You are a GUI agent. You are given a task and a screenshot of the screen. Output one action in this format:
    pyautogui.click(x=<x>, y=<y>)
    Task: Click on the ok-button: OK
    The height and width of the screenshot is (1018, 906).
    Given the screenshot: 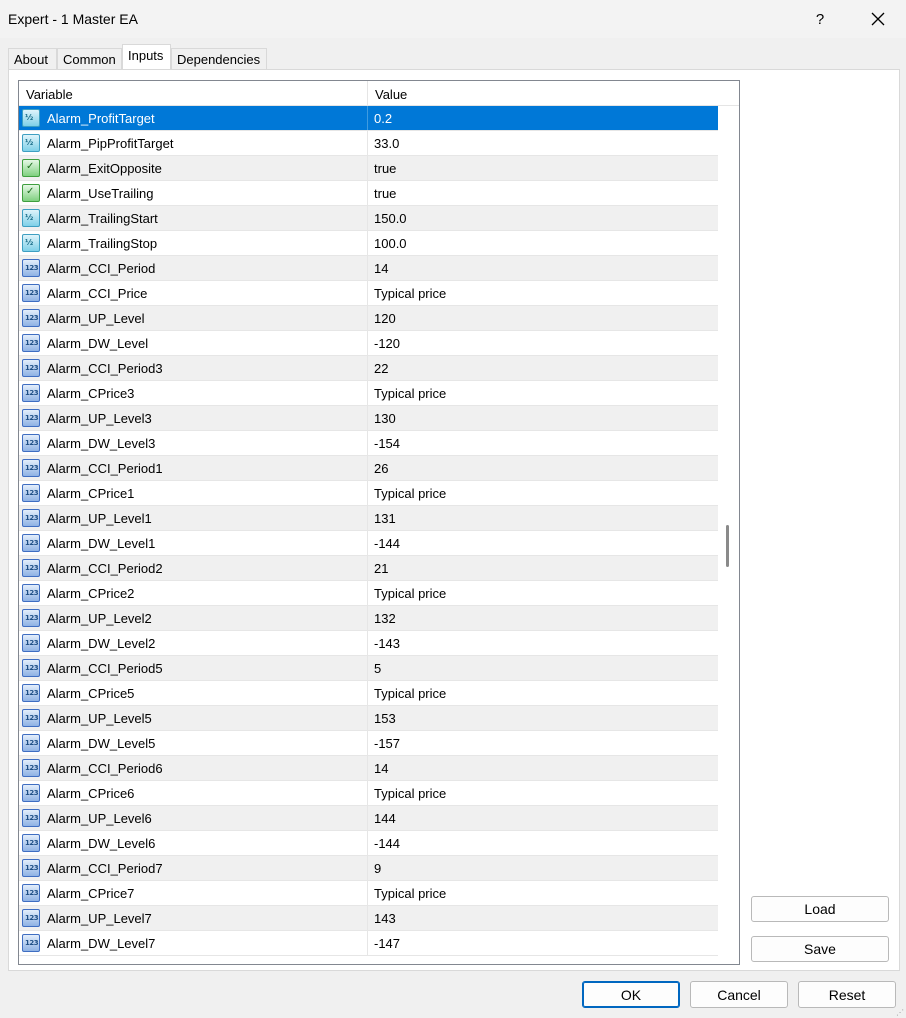 What is the action you would take?
    pyautogui.click(x=631, y=994)
    